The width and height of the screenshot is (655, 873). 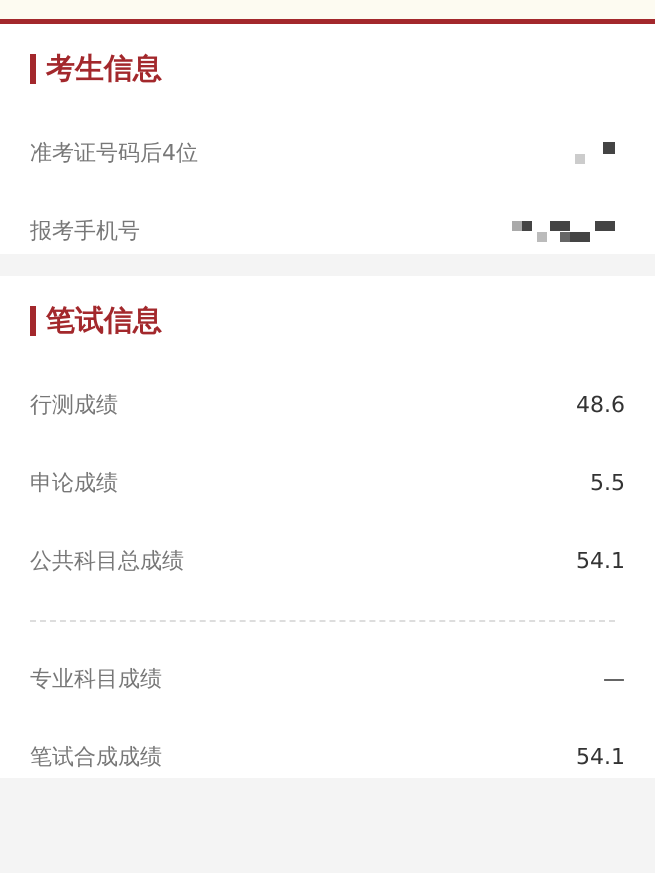 What do you see at coordinates (74, 484) in the screenshot?
I see `field-label: 申论成绩` at bounding box center [74, 484].